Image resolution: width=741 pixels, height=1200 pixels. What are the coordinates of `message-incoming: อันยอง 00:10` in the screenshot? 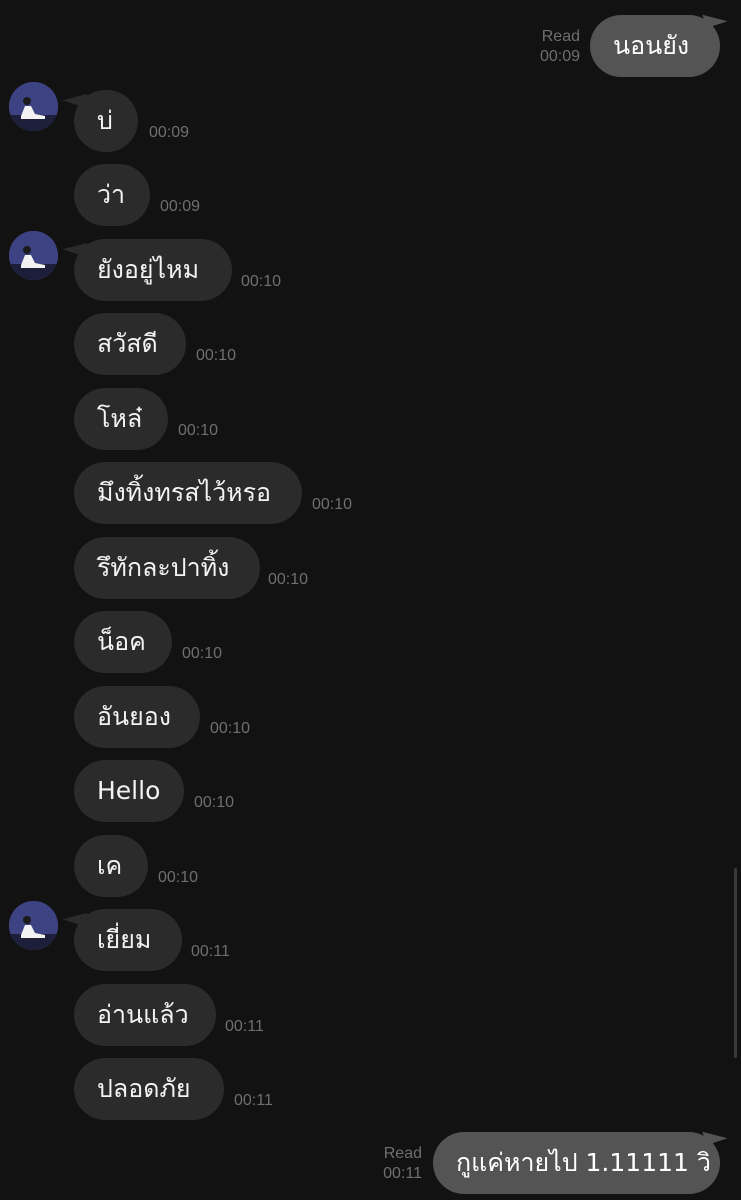 It's located at (370, 717).